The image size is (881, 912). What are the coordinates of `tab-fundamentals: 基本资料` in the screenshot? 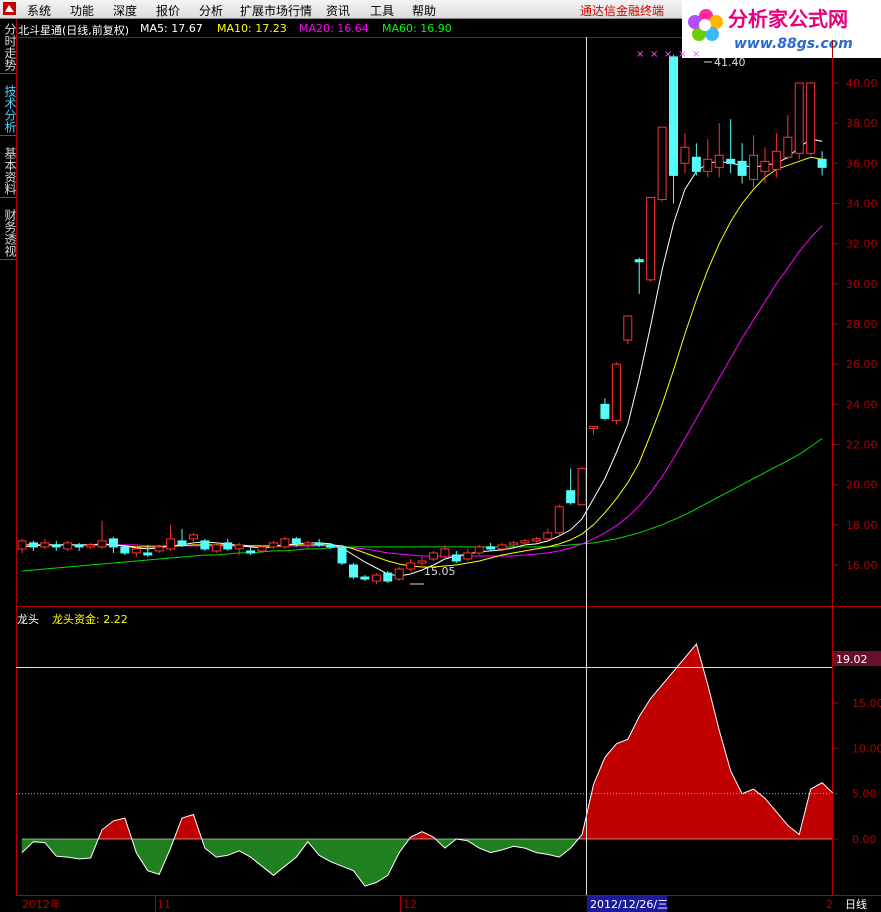 It's located at (8, 171).